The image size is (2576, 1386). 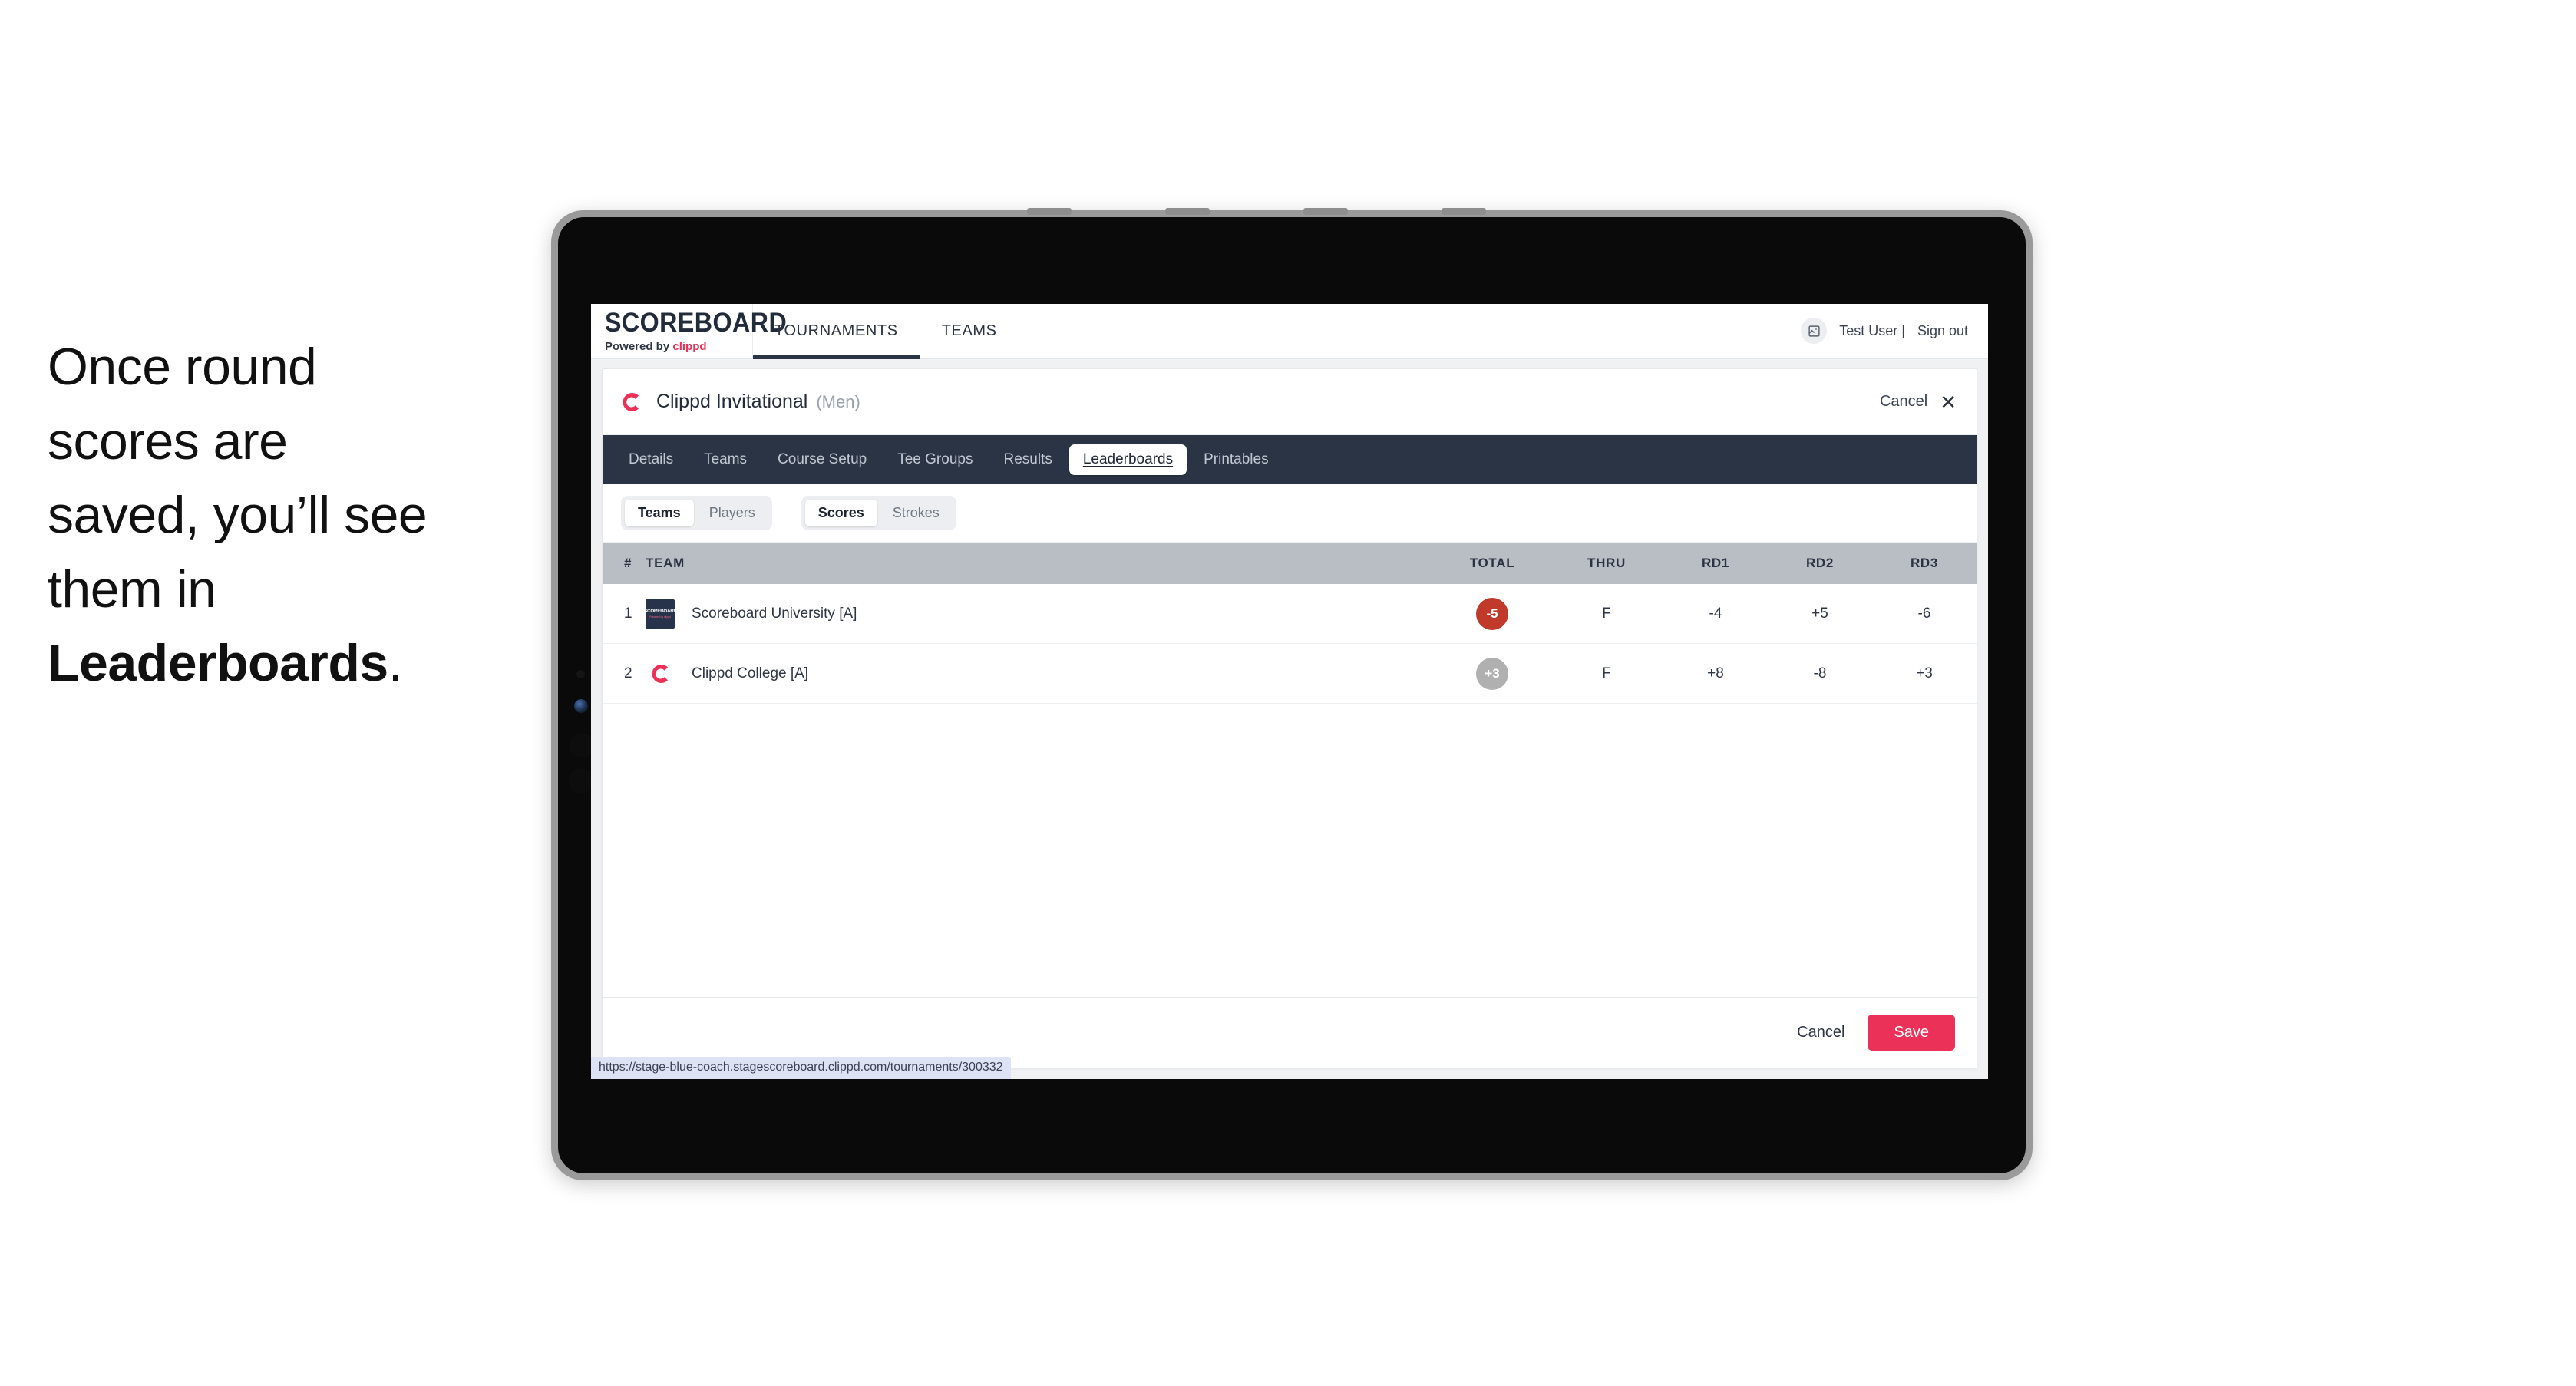 What do you see at coordinates (1911, 1033) in the screenshot?
I see `save-button: Save` at bounding box center [1911, 1033].